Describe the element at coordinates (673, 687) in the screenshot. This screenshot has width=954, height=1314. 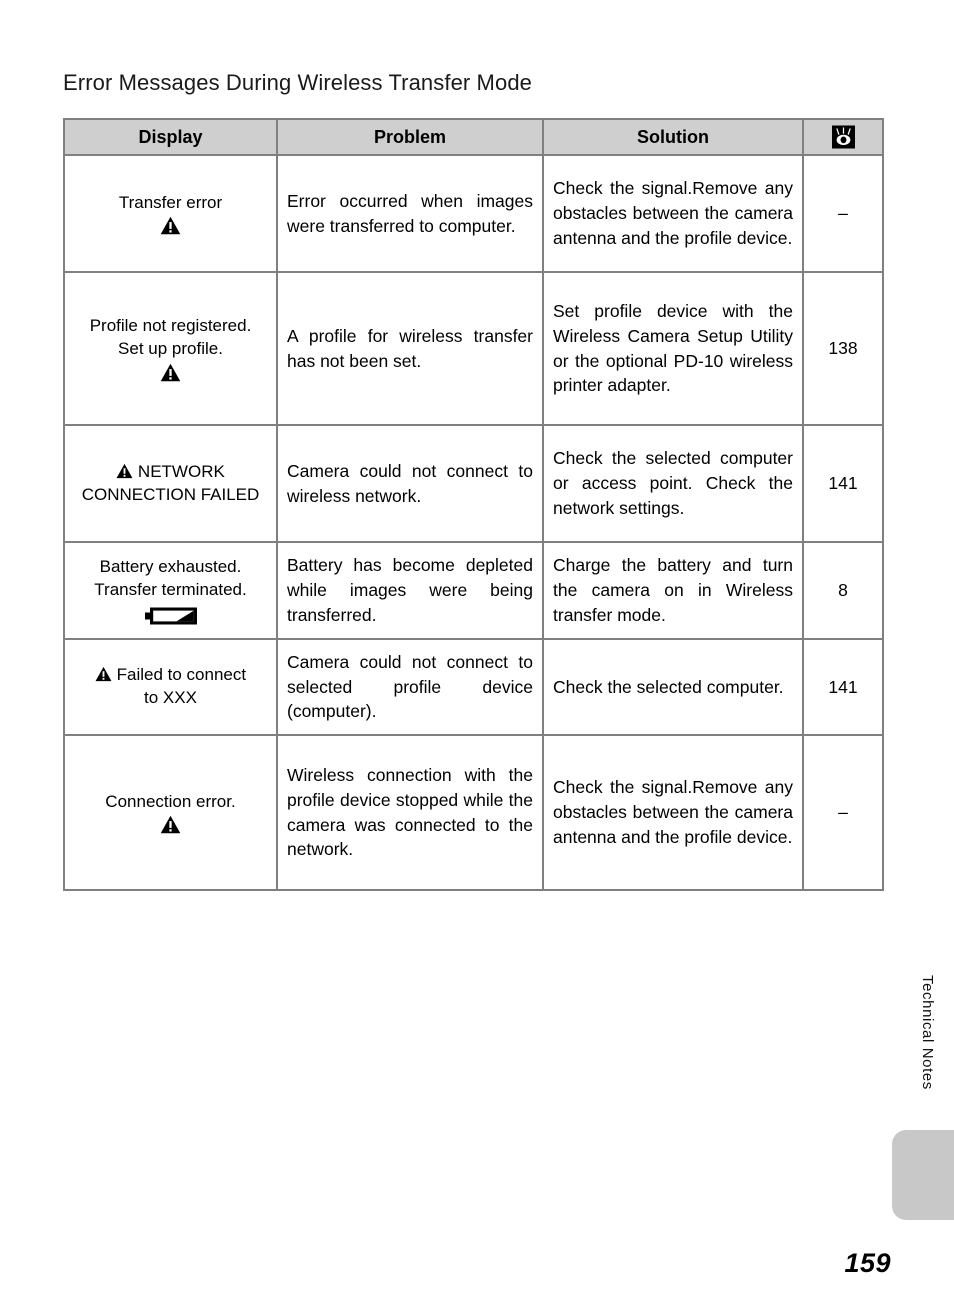
I see `solution-cell: Check the selected computer.` at that location.